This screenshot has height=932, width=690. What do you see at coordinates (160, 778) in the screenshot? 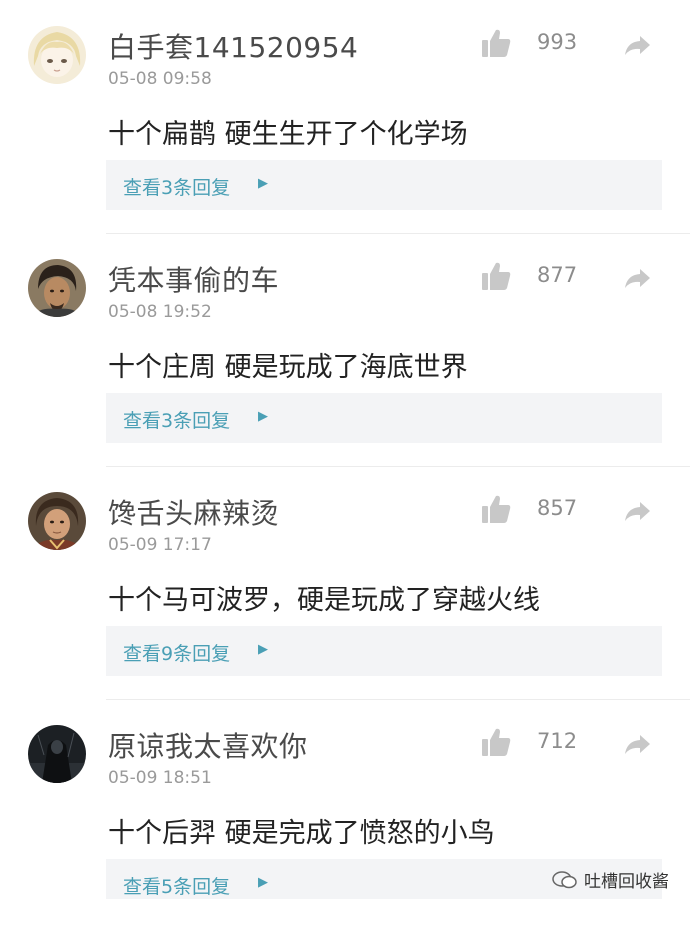
I see `timestamp: 05-09 18:51` at bounding box center [160, 778].